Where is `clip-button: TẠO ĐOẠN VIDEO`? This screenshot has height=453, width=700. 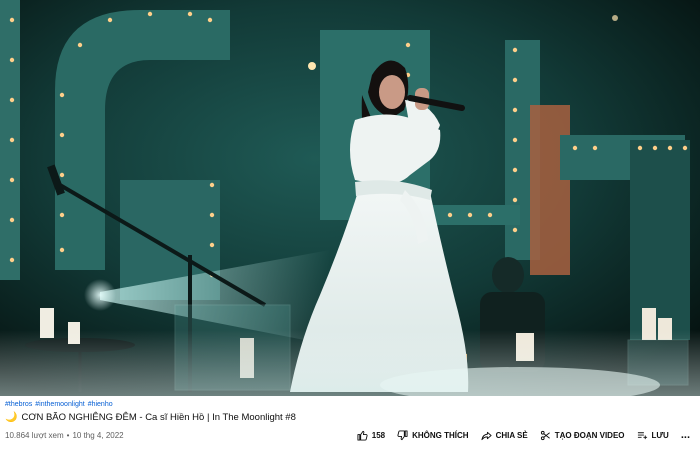
clip-button: TẠO ĐOẠN VIDEO is located at coordinates (582, 435).